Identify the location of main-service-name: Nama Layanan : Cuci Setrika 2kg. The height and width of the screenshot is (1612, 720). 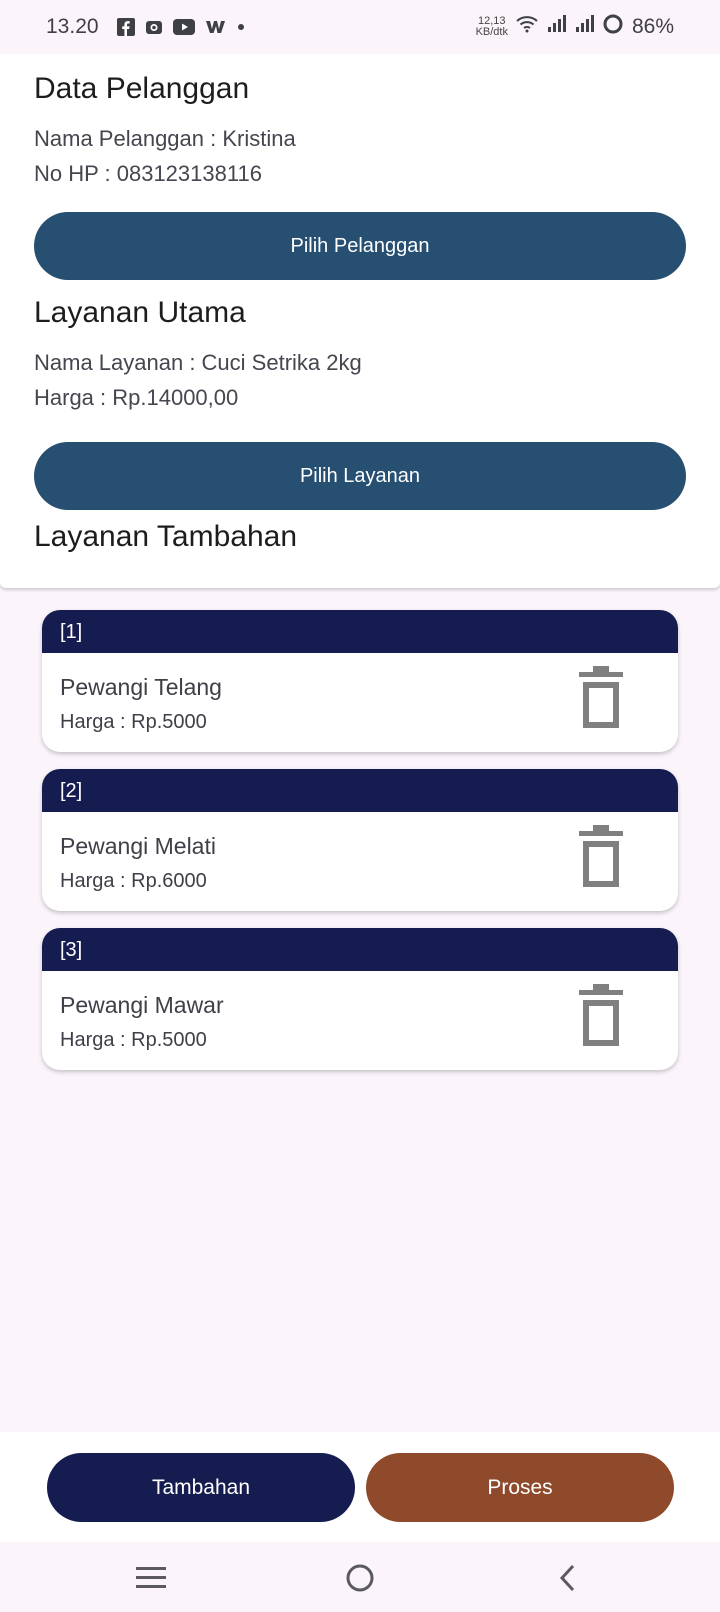
(198, 362).